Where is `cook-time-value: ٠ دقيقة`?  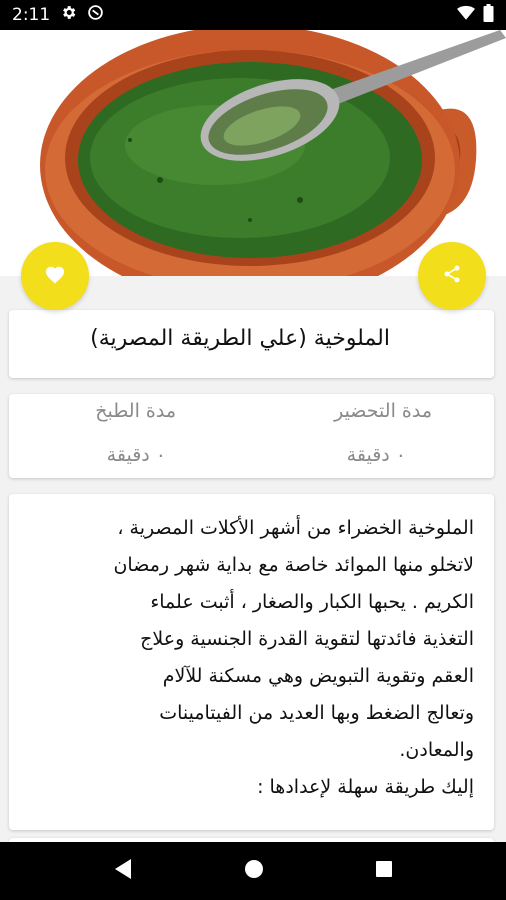 cook-time-value: ٠ دقيقة is located at coordinates (136, 455).